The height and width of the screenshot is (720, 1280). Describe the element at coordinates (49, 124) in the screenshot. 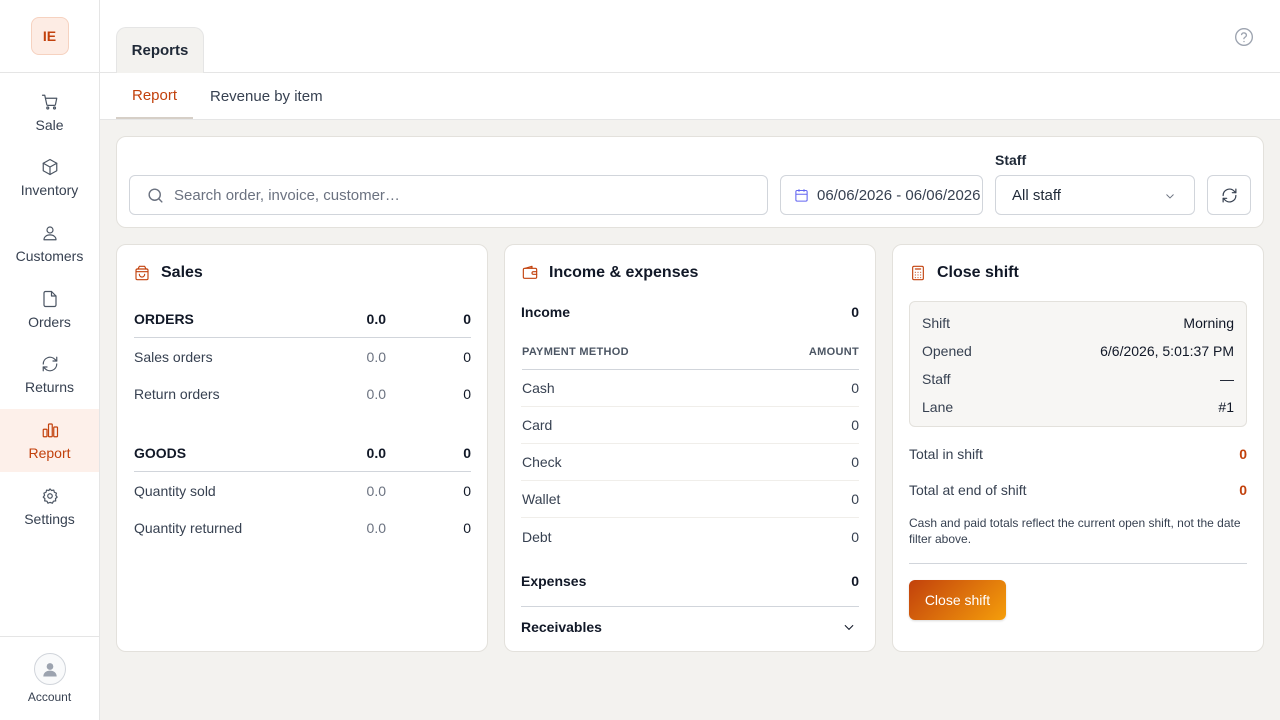

I see `sidebar-item-label: Sale` at that location.